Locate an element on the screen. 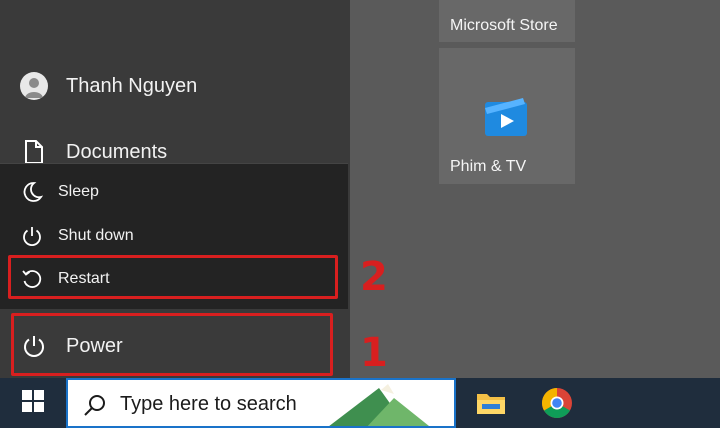 This screenshot has height=428, width=720. chrome-icon is located at coordinates (557, 403).